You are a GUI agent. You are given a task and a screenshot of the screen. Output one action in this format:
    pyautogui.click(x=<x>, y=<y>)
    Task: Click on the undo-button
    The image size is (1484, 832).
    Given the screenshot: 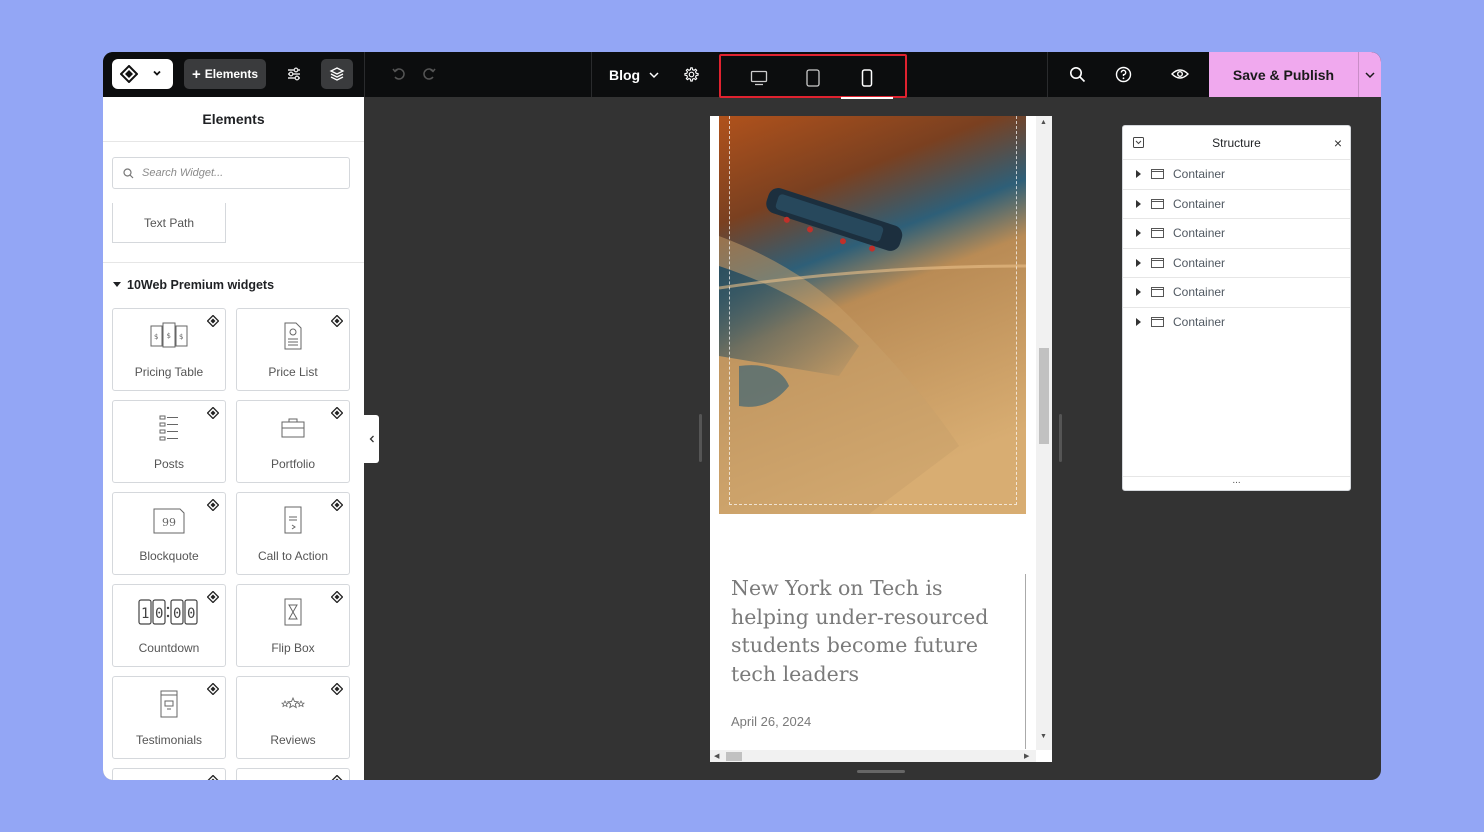 What is the action you would take?
    pyautogui.click(x=399, y=74)
    